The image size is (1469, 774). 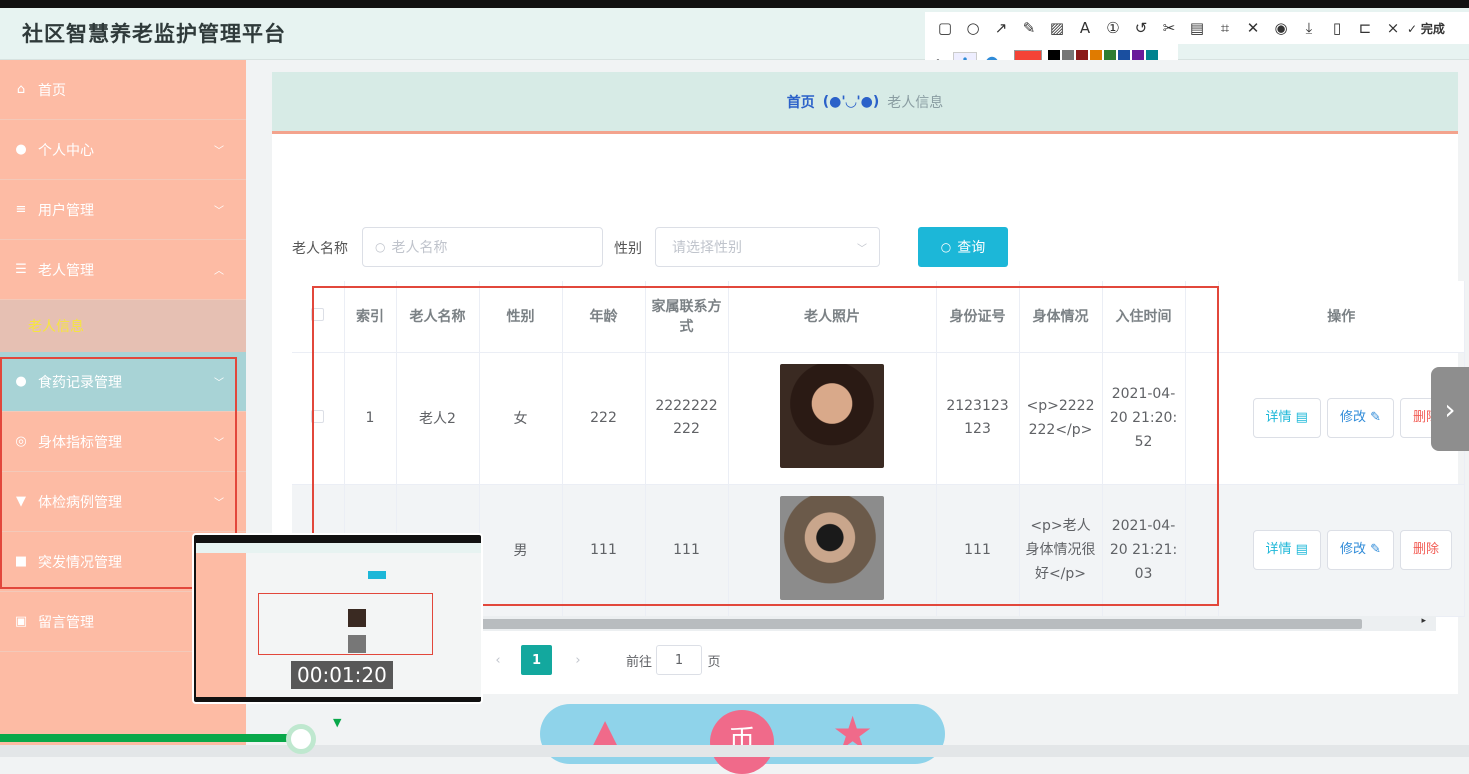 I want to click on video-progress-bar, so click(x=150, y=738).